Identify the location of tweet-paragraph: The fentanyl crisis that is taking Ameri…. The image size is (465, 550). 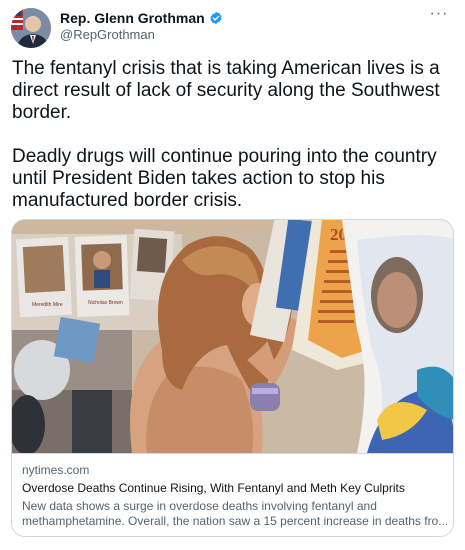
(226, 90).